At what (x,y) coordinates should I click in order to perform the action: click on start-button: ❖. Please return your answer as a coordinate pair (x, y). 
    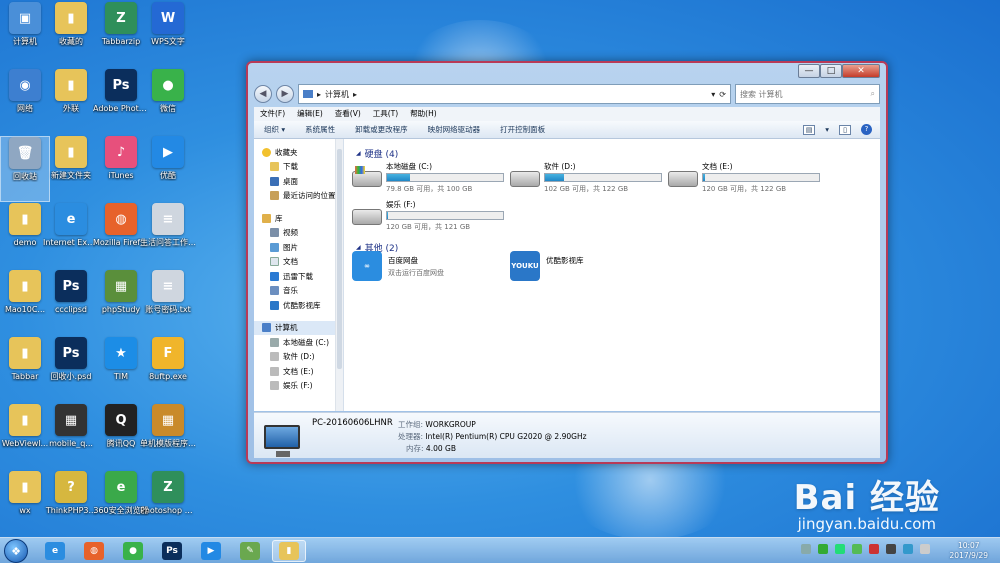
    Looking at the image, I should click on (16, 551).